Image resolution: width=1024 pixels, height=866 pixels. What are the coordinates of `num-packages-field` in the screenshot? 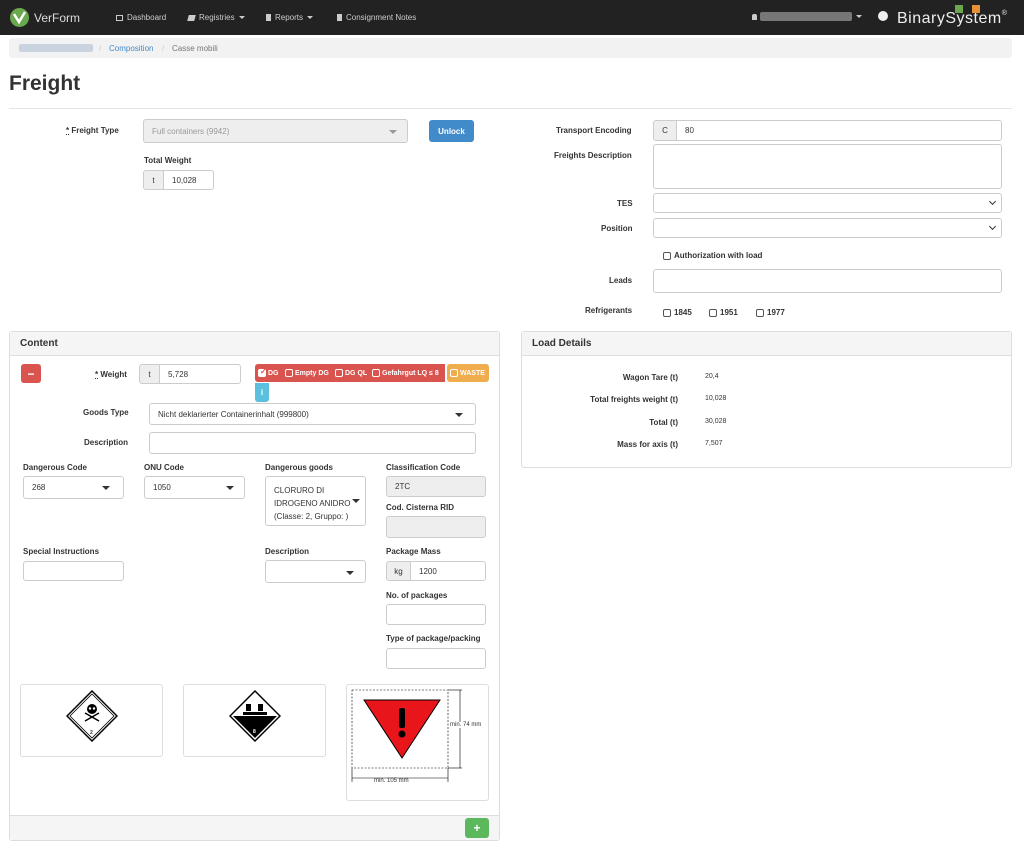 It's located at (436, 614).